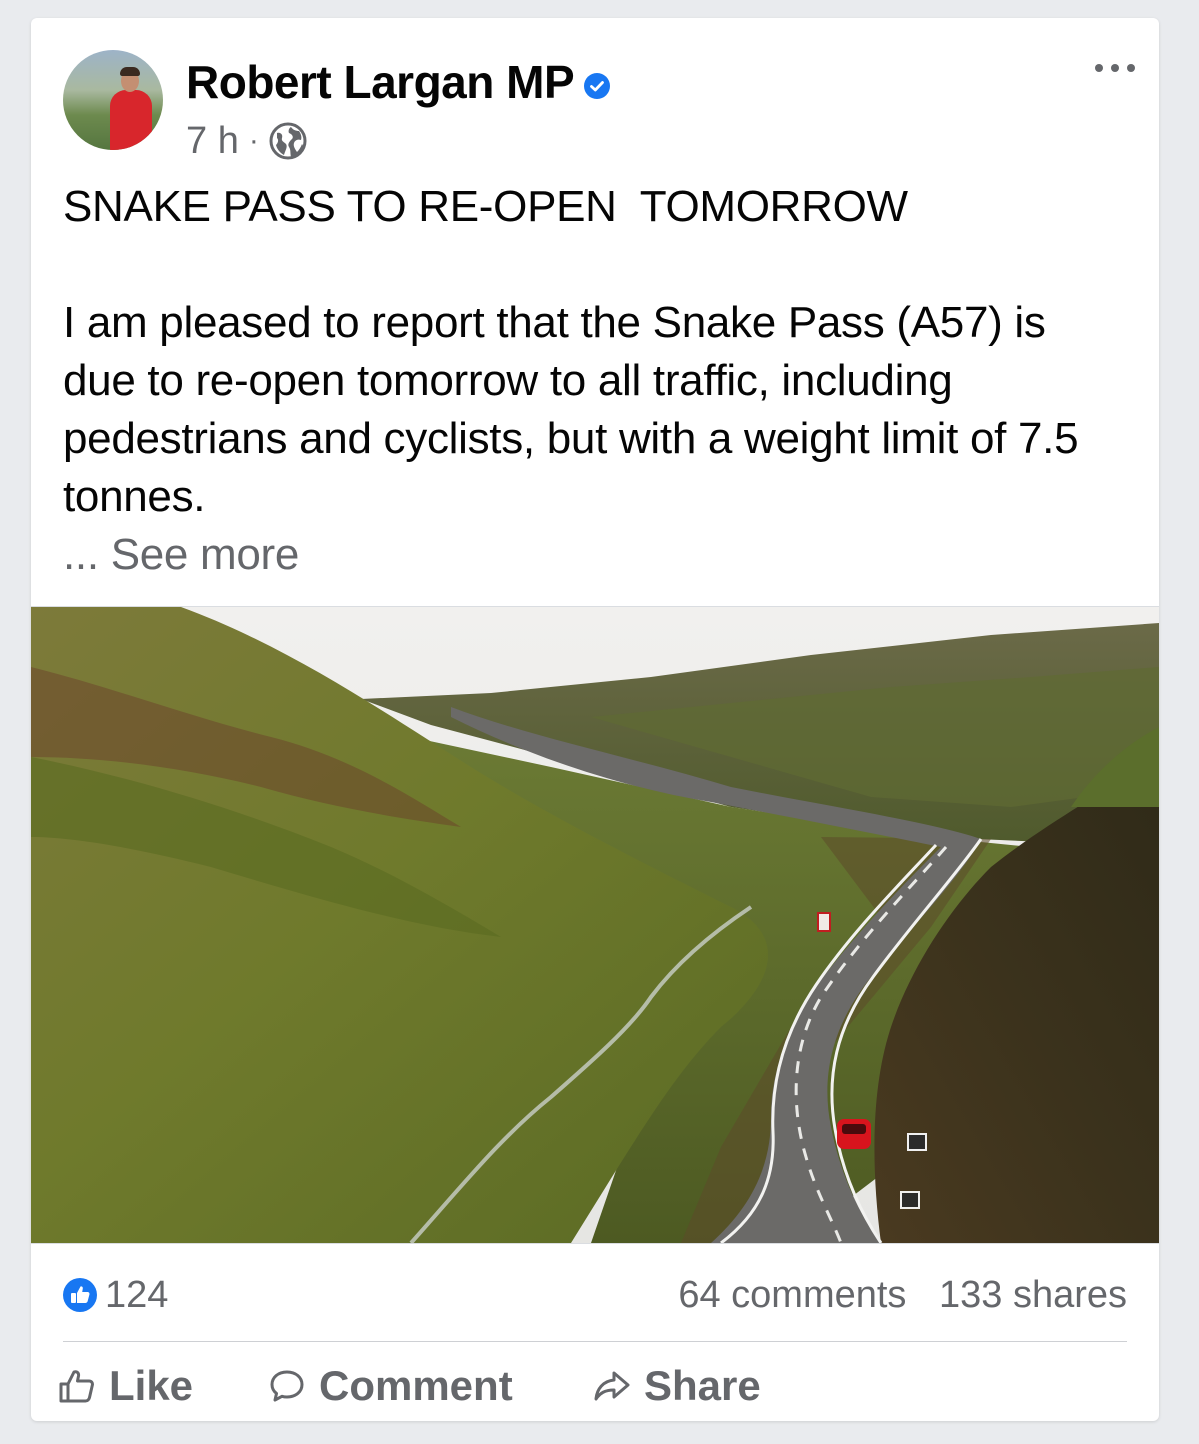 This screenshot has height=1444, width=1199. What do you see at coordinates (612, 1386) in the screenshot?
I see `share-arrow-icon` at bounding box center [612, 1386].